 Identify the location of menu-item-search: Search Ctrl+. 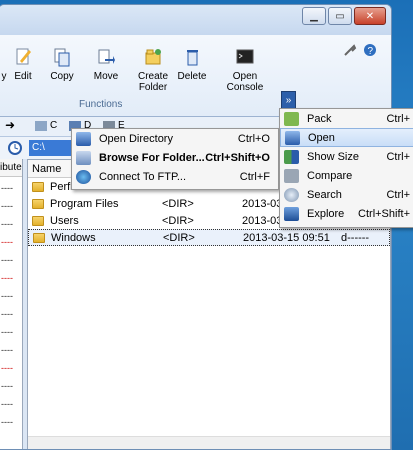
(346, 194).